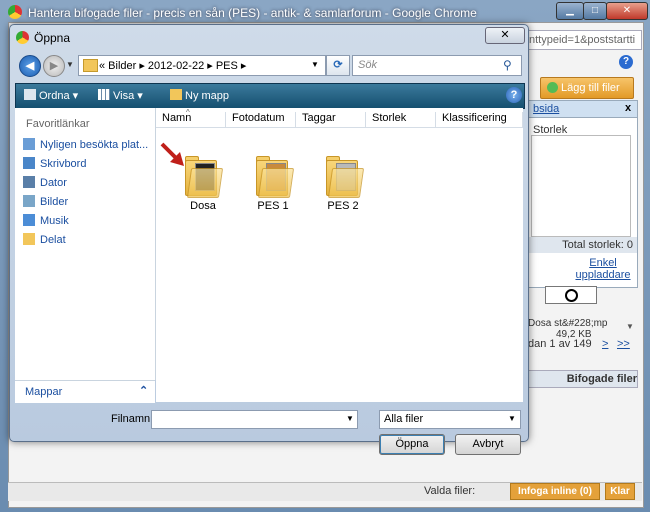 The width and height of the screenshot is (650, 512). I want to click on help-icon: ?, so click(514, 95).